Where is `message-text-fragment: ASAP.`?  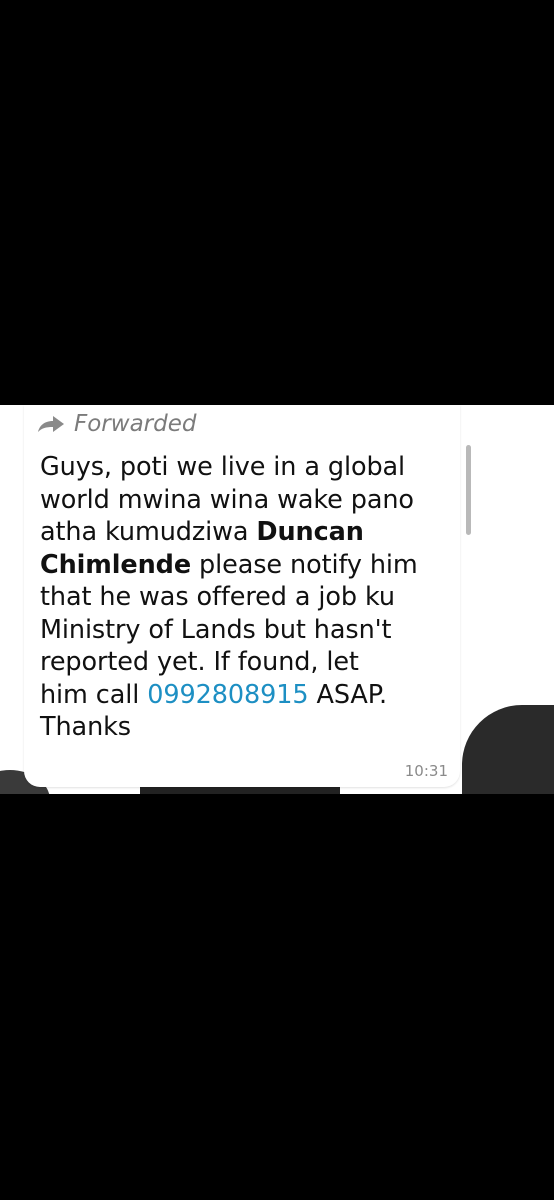 message-text-fragment: ASAP. is located at coordinates (348, 694).